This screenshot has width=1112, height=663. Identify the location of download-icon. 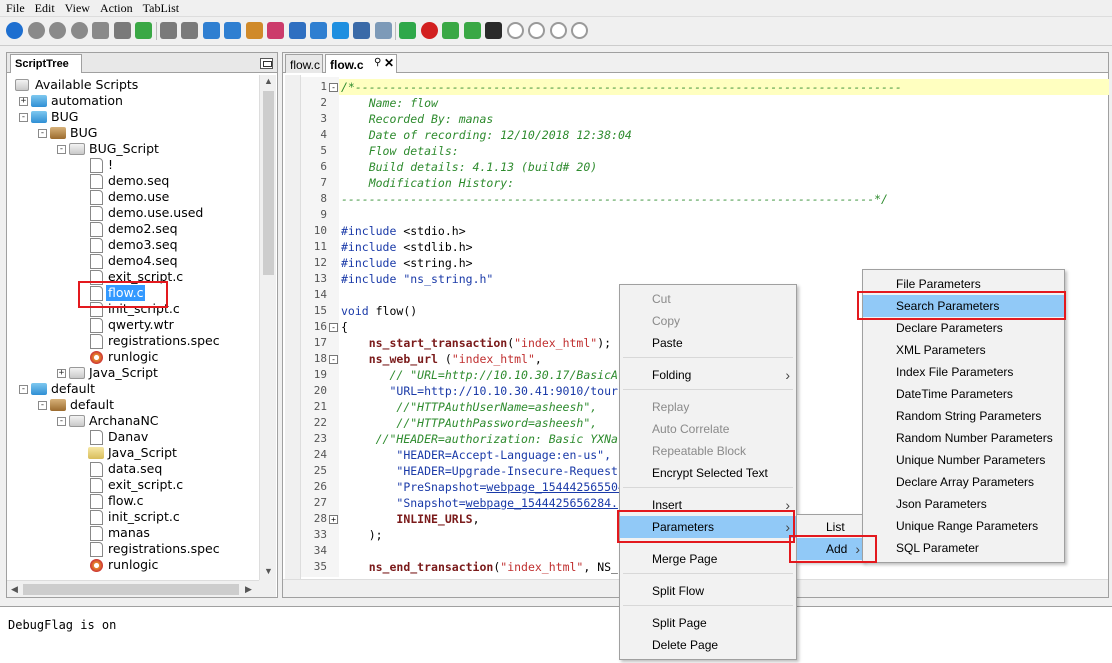
(211, 30).